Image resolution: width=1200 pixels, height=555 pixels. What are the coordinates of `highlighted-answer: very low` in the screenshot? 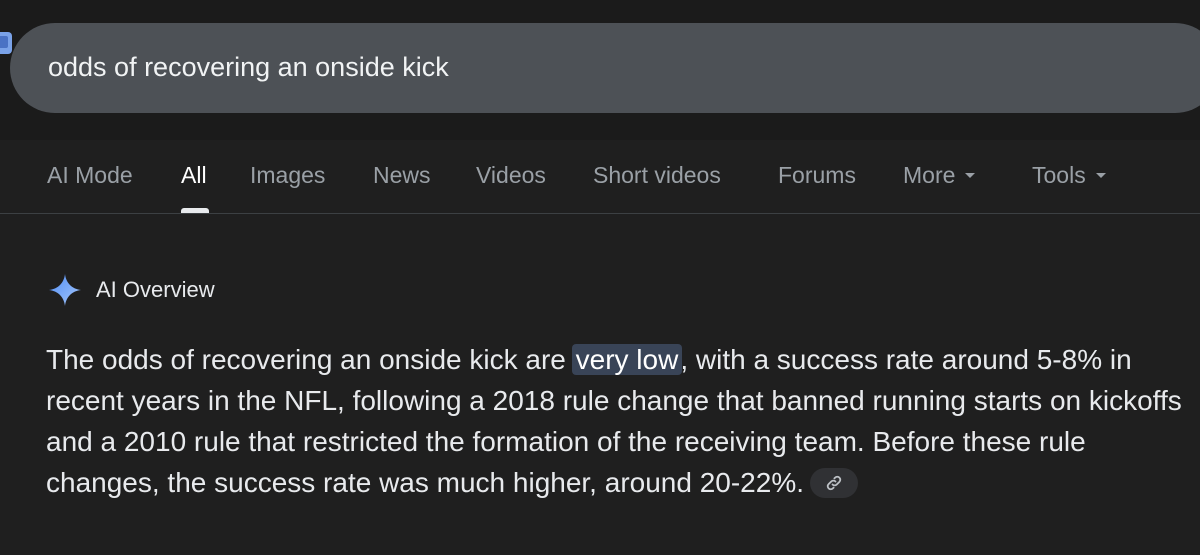 It's located at (627, 359).